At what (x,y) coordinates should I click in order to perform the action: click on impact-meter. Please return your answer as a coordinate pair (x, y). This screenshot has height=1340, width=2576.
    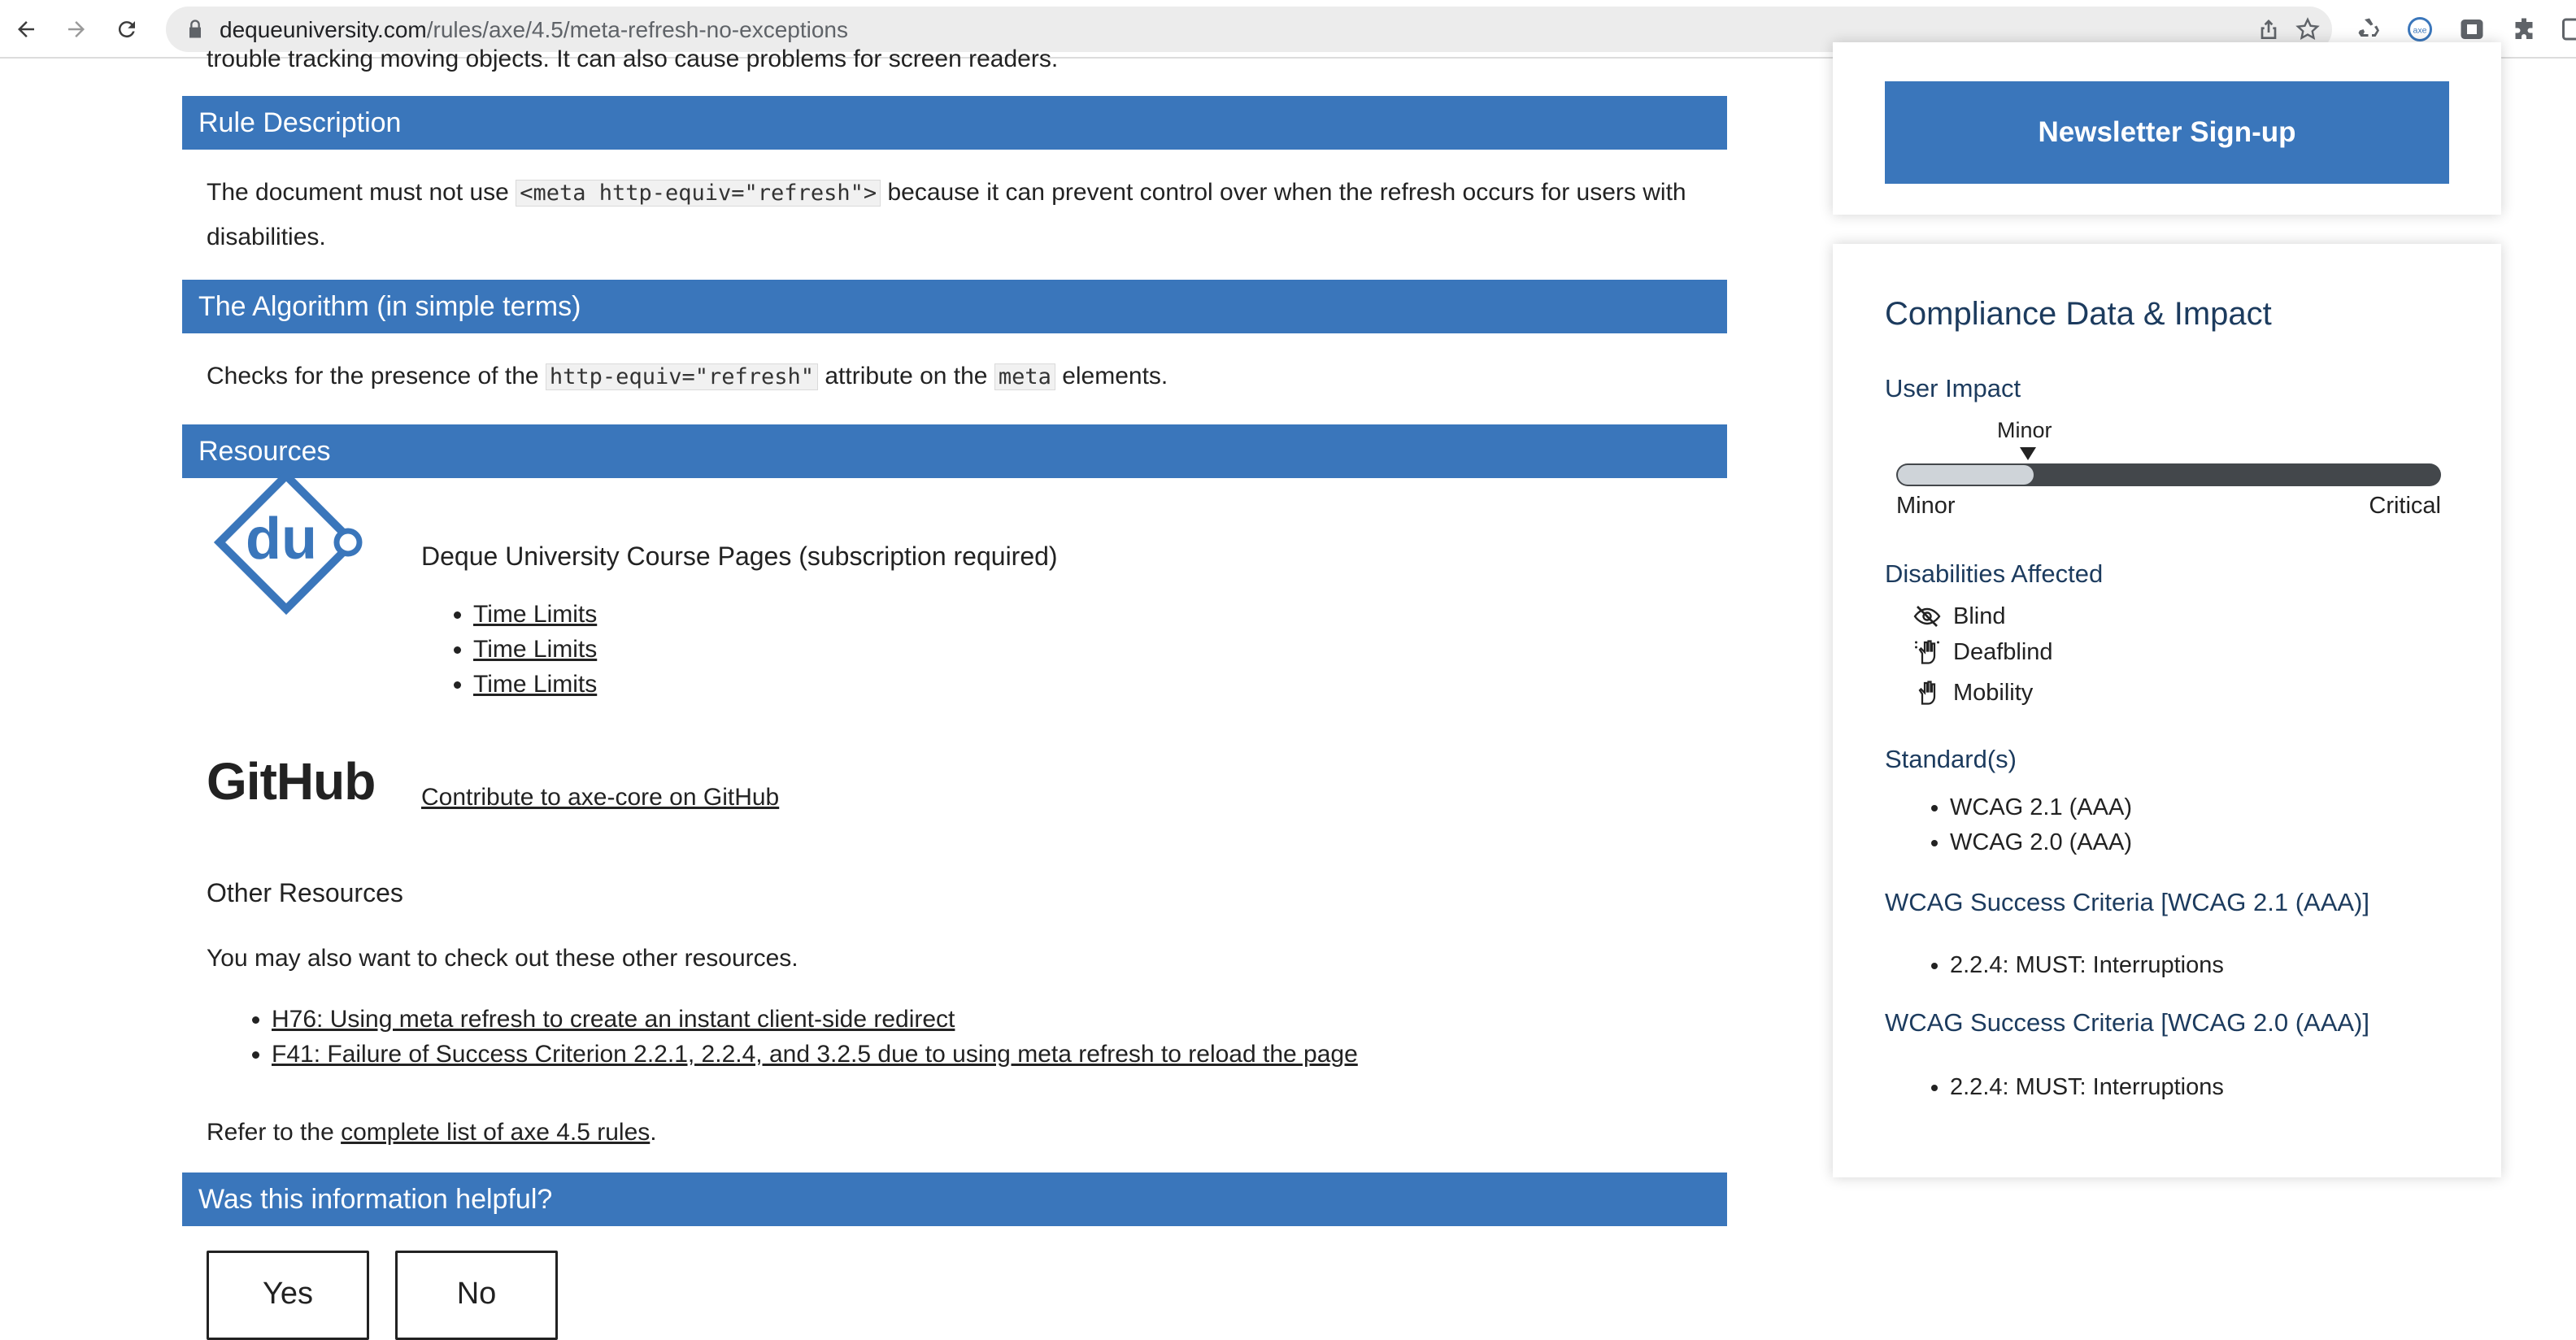
    Looking at the image, I should click on (2168, 474).